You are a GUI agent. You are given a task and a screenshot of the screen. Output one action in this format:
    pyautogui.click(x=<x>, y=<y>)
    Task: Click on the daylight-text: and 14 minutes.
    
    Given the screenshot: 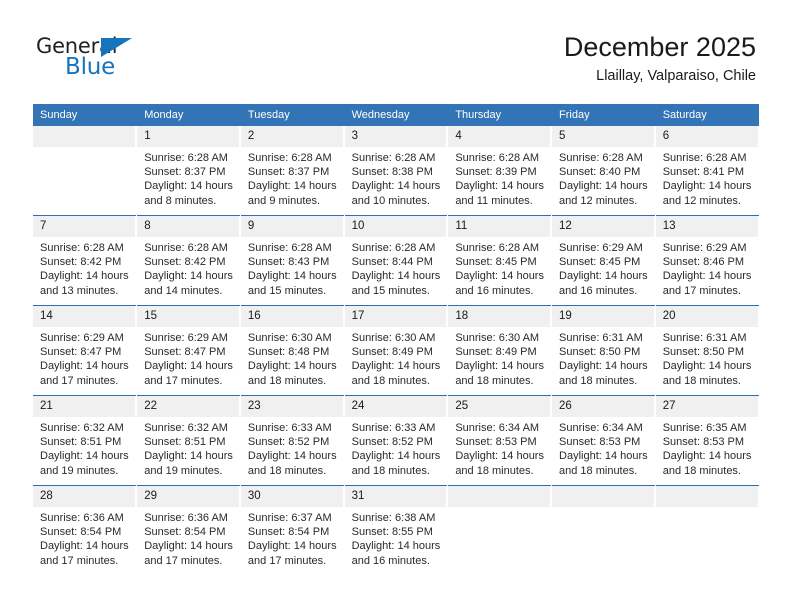 What is the action you would take?
    pyautogui.click(x=183, y=290)
    